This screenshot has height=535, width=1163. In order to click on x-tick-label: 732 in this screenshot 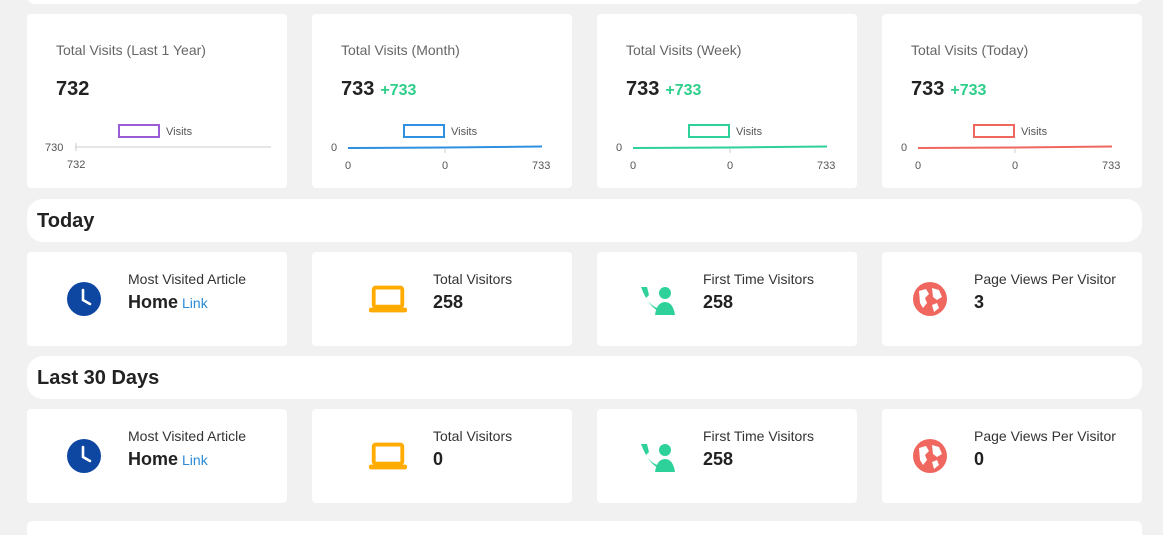, I will do `click(76, 165)`.